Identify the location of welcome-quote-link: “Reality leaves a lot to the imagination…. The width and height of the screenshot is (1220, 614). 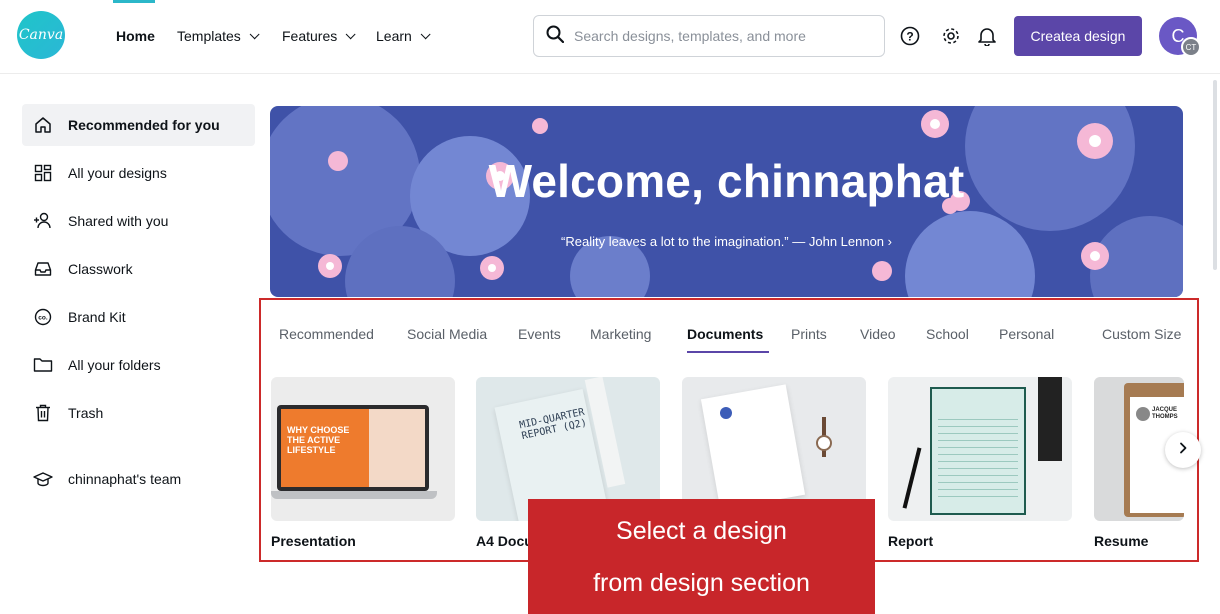
(726, 241).